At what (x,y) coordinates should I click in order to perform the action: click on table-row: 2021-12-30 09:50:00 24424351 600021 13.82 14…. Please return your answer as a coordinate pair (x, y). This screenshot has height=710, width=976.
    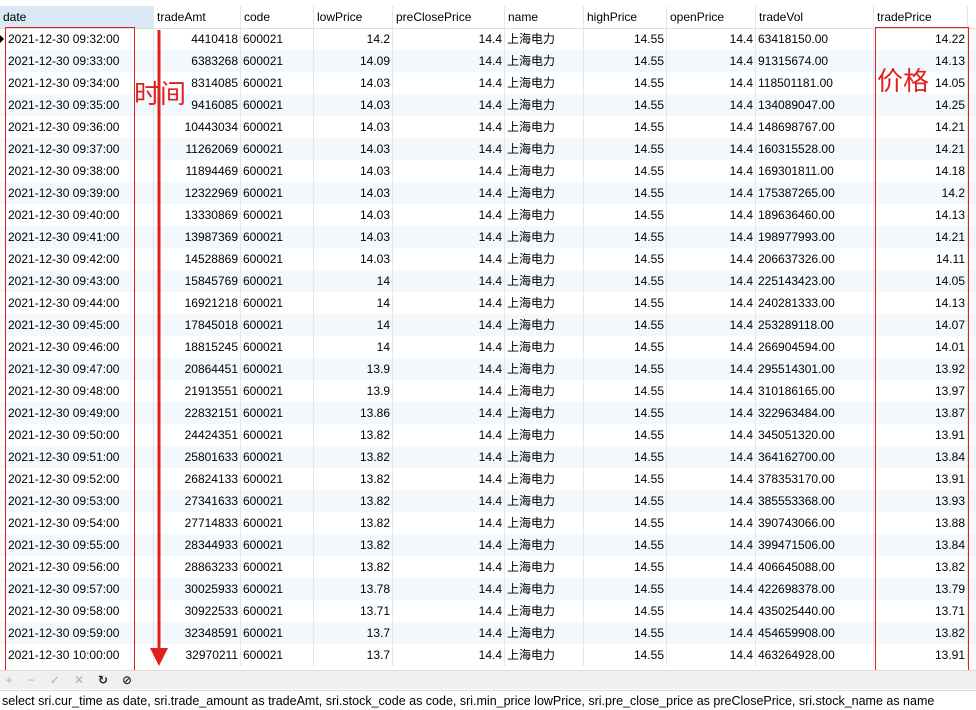
    Looking at the image, I should click on (488, 435).